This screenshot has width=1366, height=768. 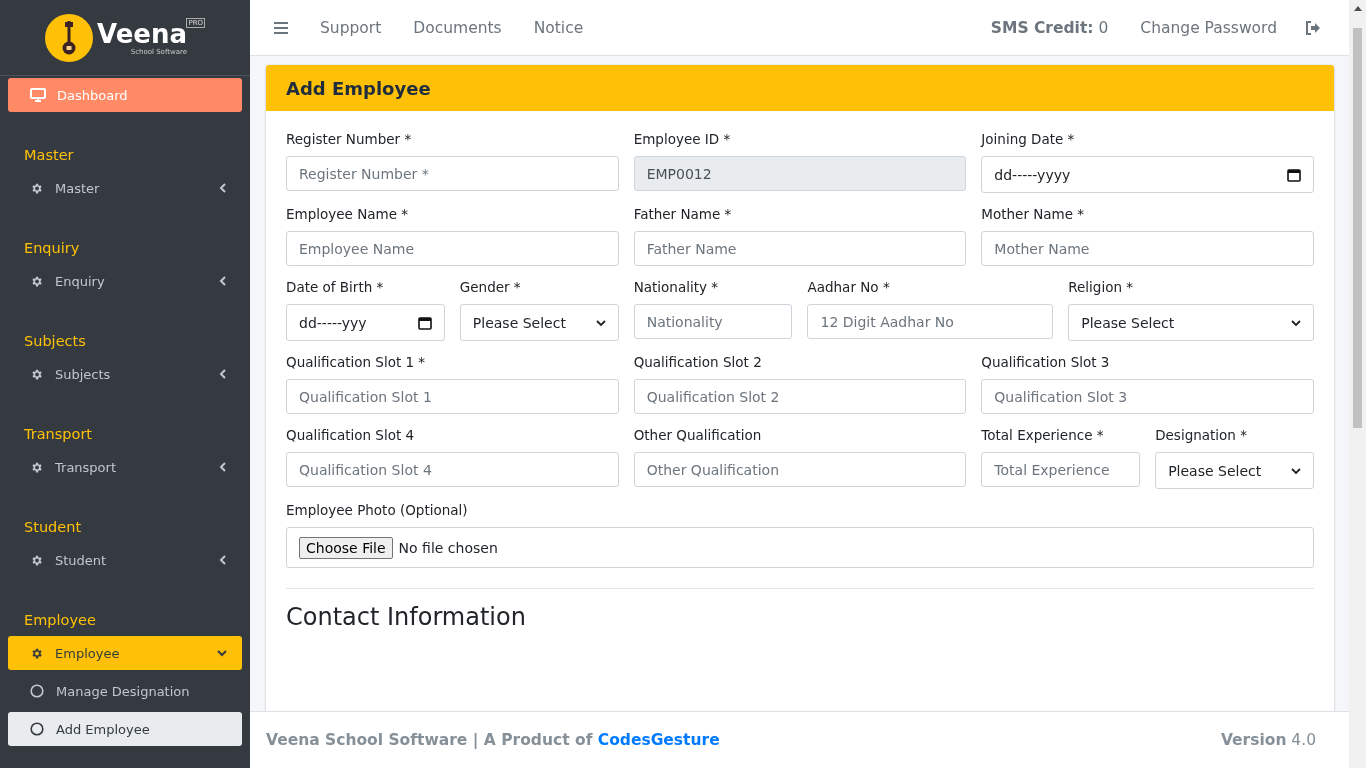 I want to click on sidebar-item: Master, so click(x=125, y=188).